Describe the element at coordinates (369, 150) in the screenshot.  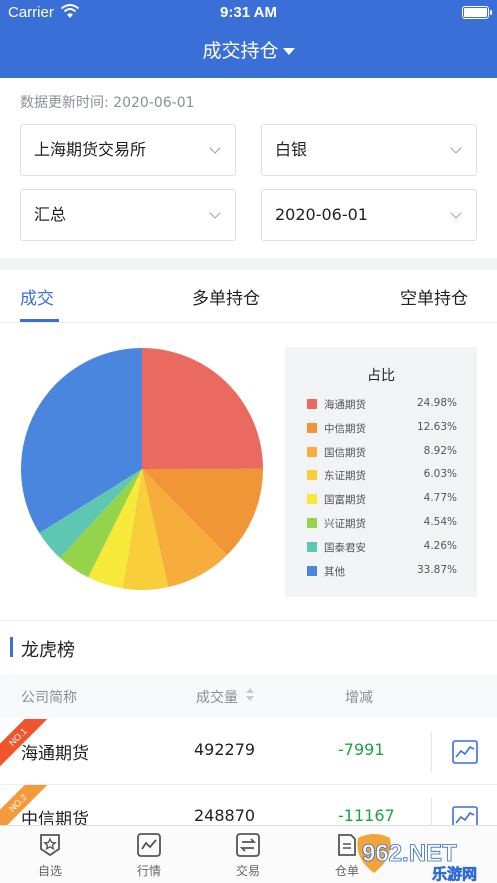
I see `commodity-select: 白银` at that location.